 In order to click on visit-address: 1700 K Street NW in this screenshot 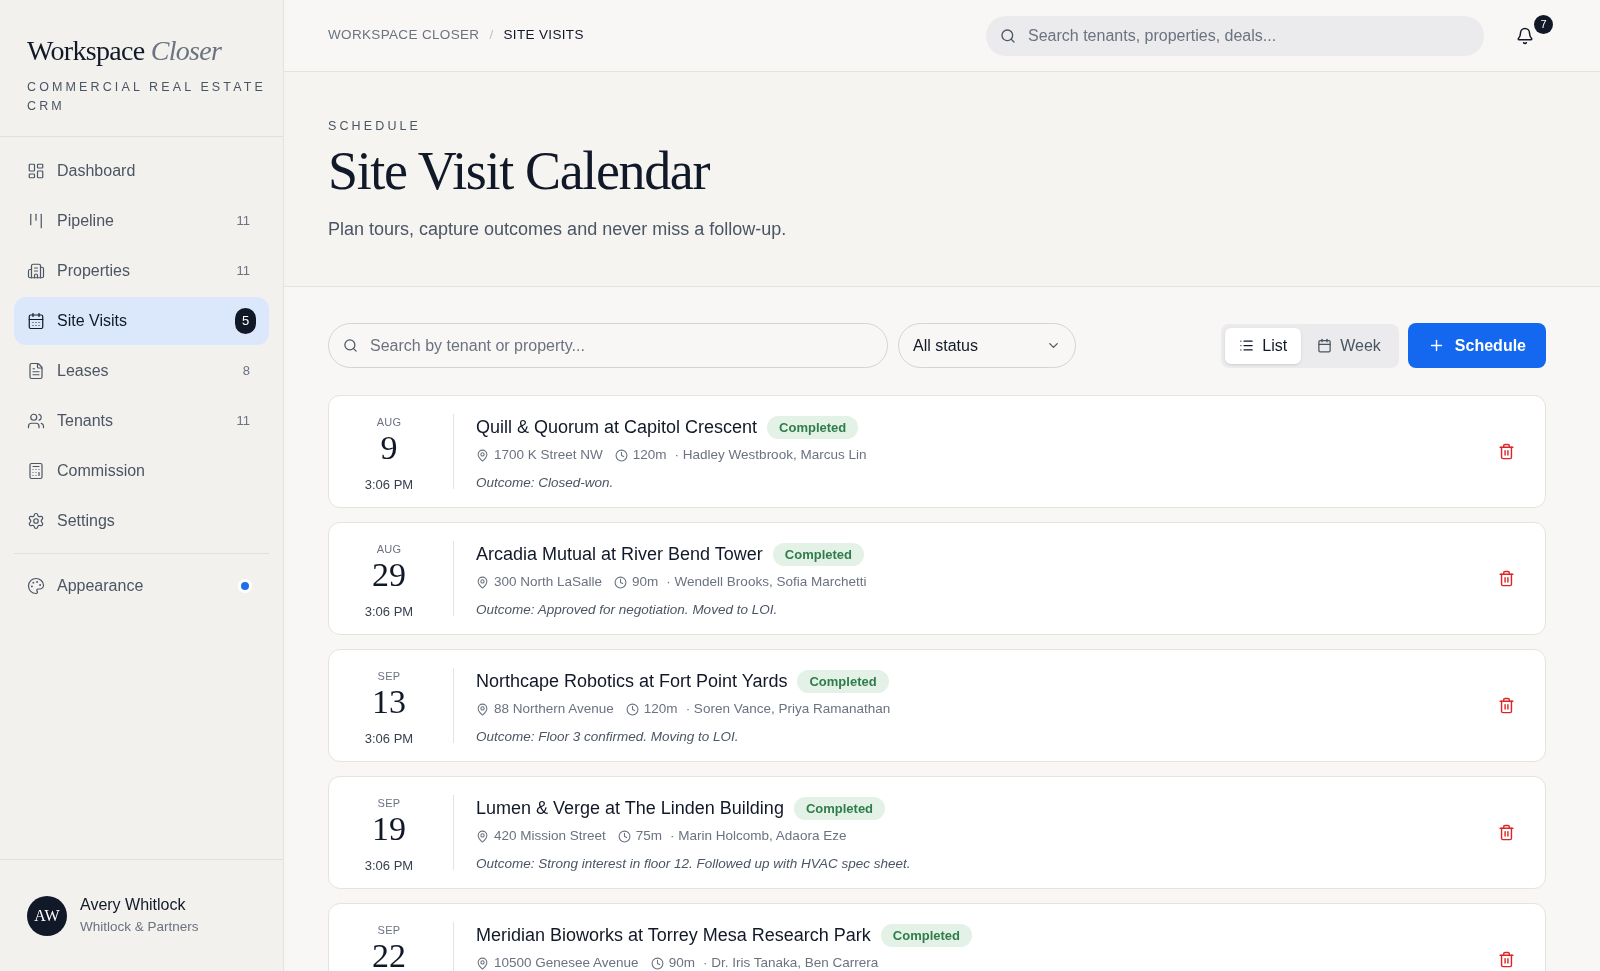, I will do `click(548, 455)`.